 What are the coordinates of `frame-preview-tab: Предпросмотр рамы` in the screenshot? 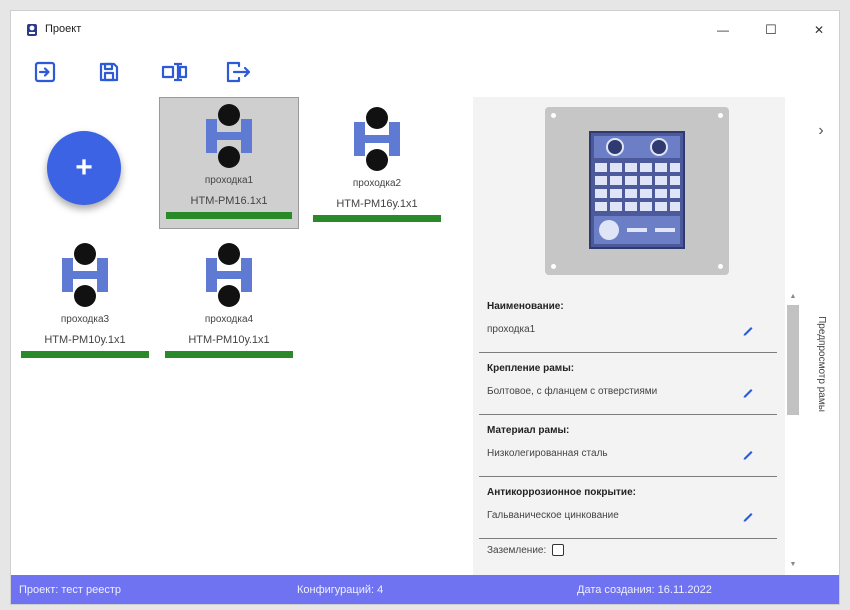 It's located at (822, 364).